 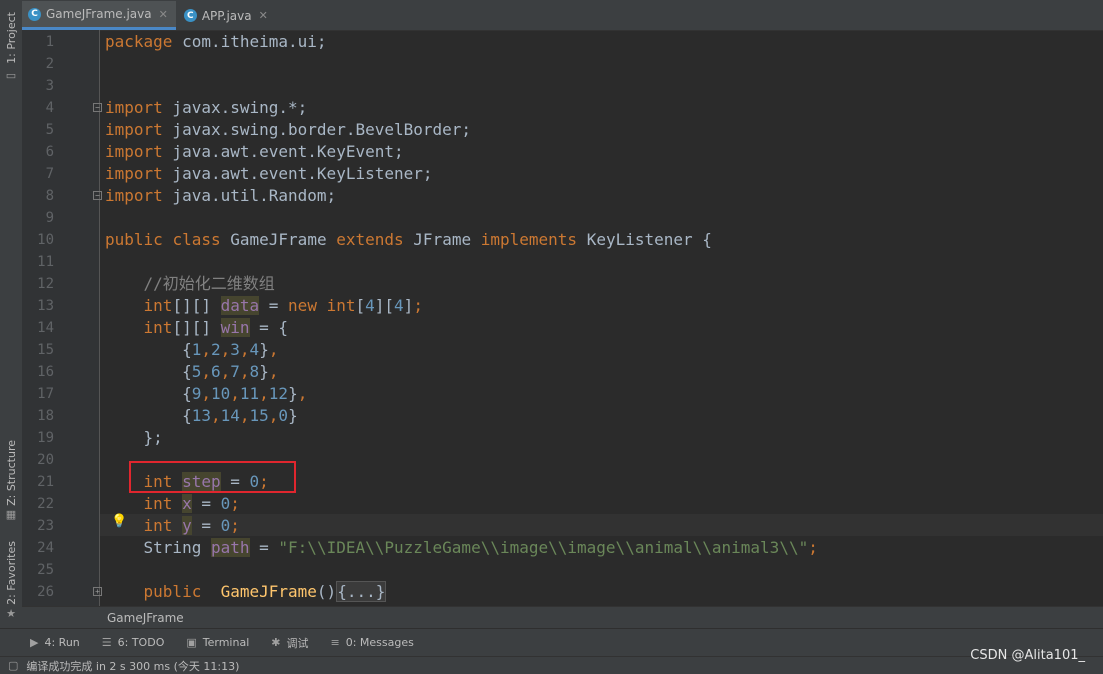 I want to click on line-number: 1, so click(x=49, y=42).